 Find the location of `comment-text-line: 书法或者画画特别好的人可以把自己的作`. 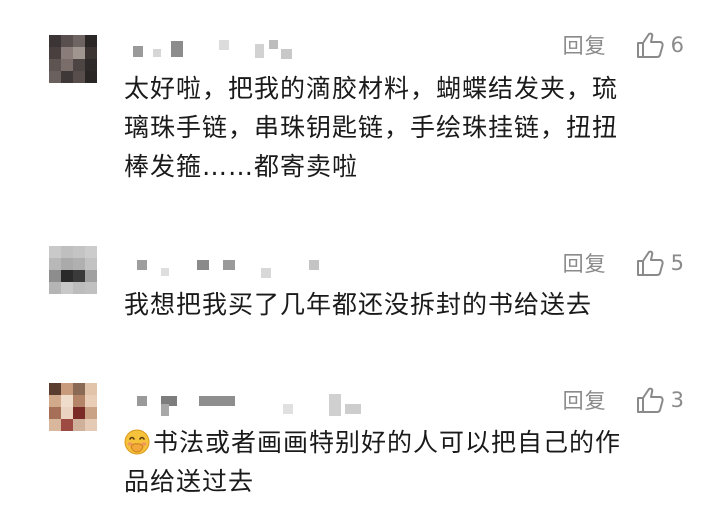

comment-text-line: 书法或者画画特别好的人可以把自己的作 is located at coordinates (404, 442).